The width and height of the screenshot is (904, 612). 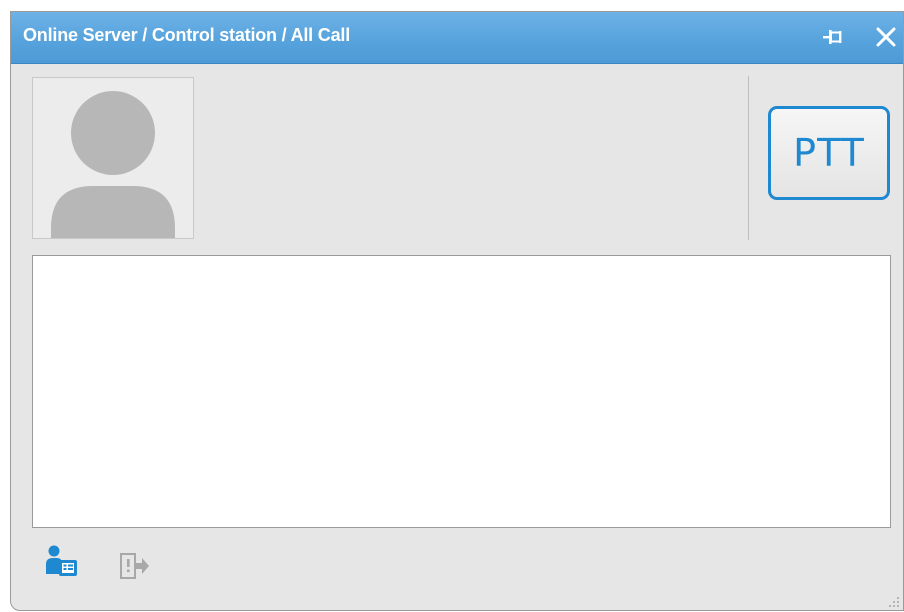 I want to click on vertical-divider, so click(x=748, y=158).